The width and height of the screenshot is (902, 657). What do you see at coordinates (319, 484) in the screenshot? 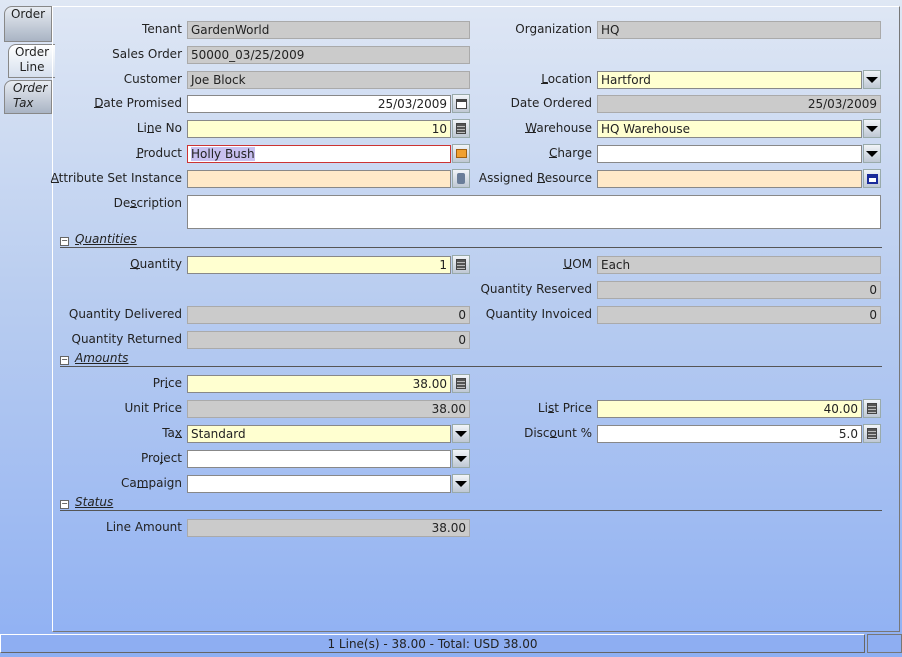
I see `campaign-field` at bounding box center [319, 484].